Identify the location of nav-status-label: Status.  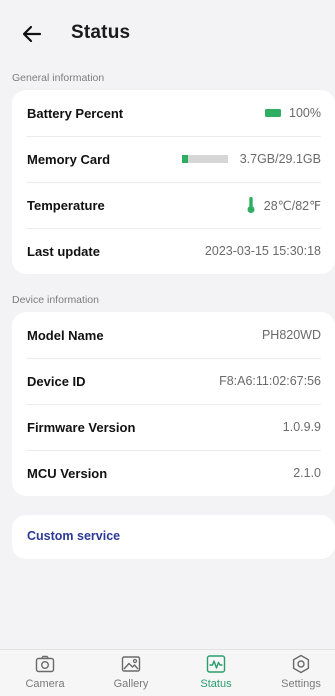
(216, 684).